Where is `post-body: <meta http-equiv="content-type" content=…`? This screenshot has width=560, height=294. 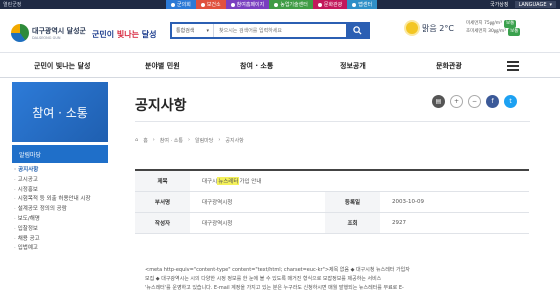 post-body: <meta http-equiv="content-type" content=… is located at coordinates (337, 279).